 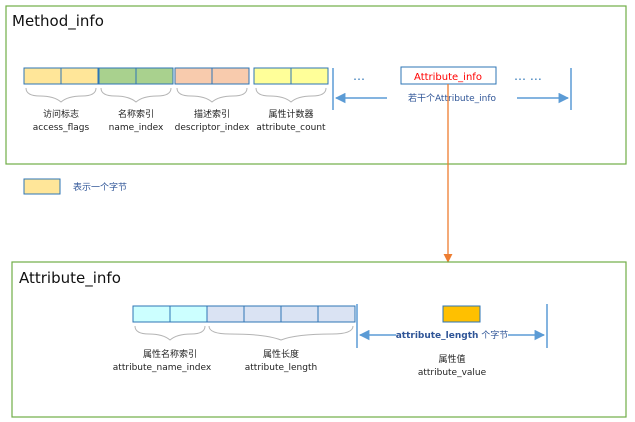 I want to click on method-field-name-index: 名称索引 name_index, so click(x=136, y=100).